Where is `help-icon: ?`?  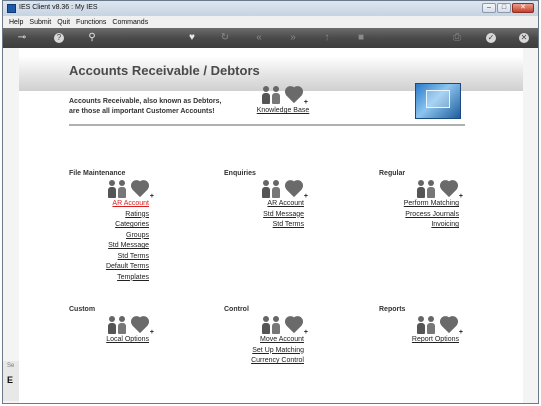
help-icon: ? is located at coordinates (59, 38).